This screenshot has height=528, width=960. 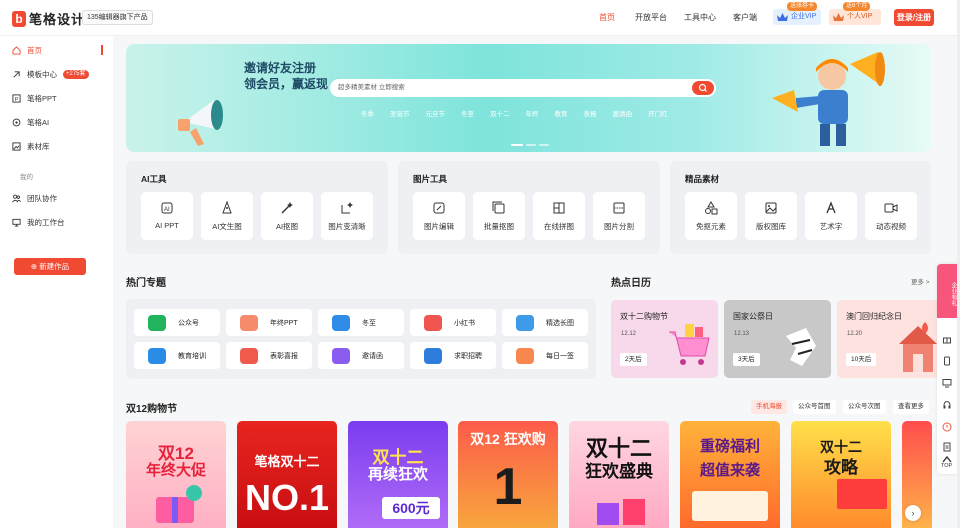 I want to click on hot-keyword: 年终, so click(x=532, y=113).